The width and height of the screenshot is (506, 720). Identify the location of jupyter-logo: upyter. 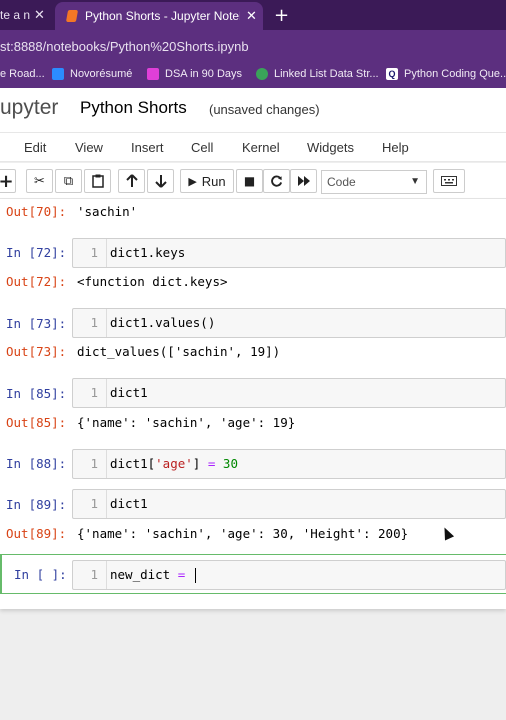
(29, 108).